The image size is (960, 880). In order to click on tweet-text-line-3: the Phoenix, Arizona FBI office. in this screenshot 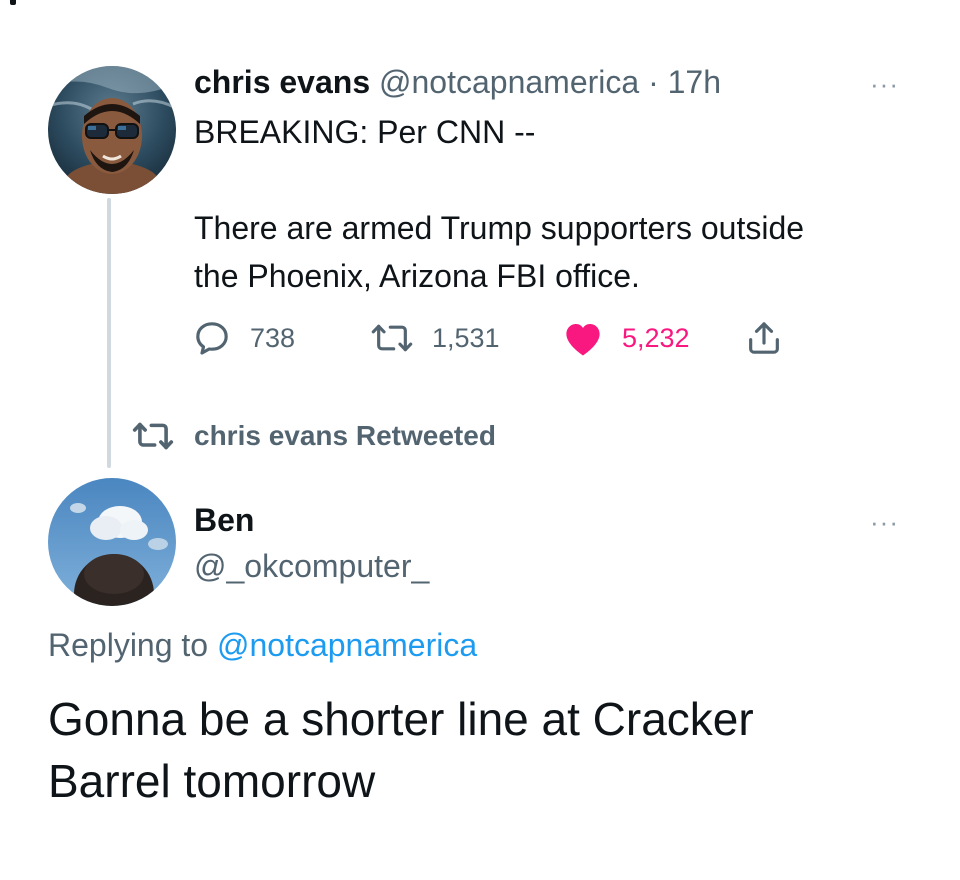, I will do `click(417, 276)`.